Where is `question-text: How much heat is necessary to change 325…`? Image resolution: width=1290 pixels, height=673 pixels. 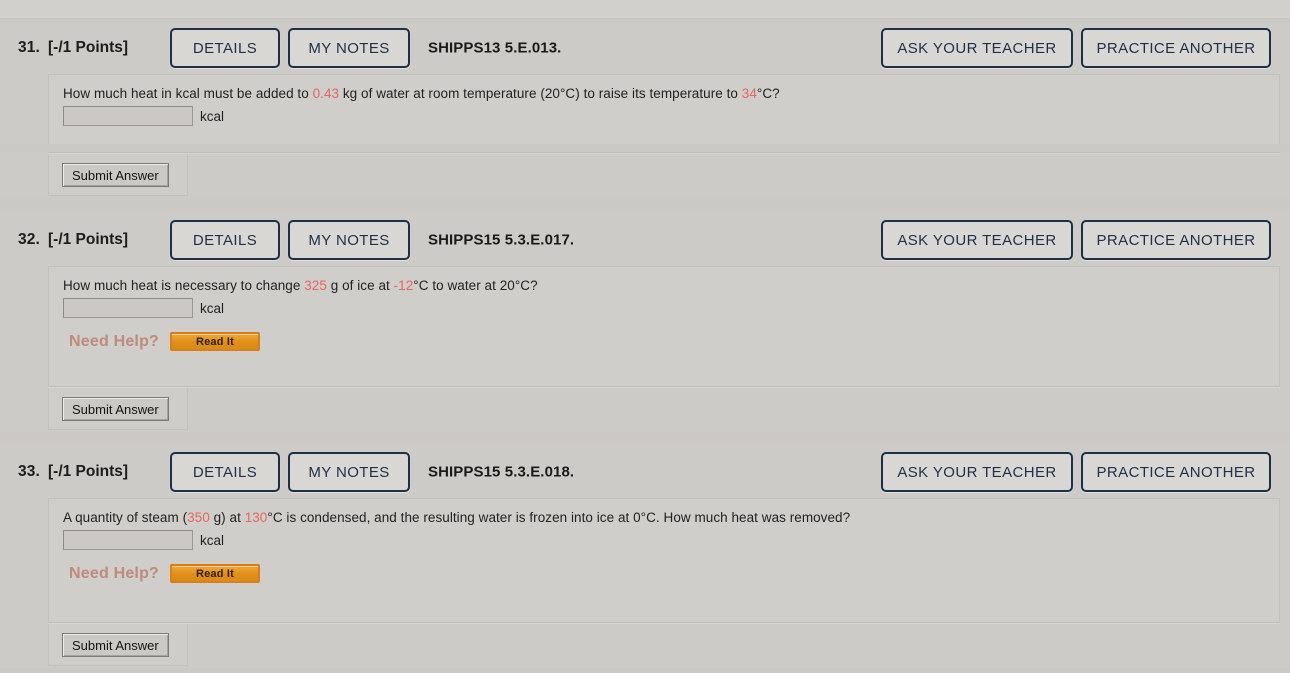
question-text: How much heat is necessary to change 325… is located at coordinates (664, 281).